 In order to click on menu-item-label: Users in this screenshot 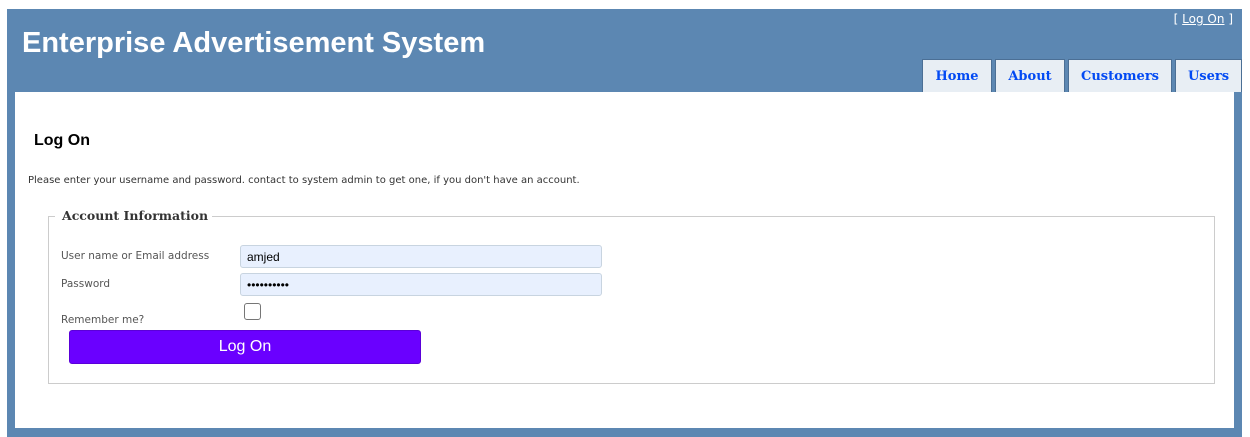, I will do `click(1208, 76)`.